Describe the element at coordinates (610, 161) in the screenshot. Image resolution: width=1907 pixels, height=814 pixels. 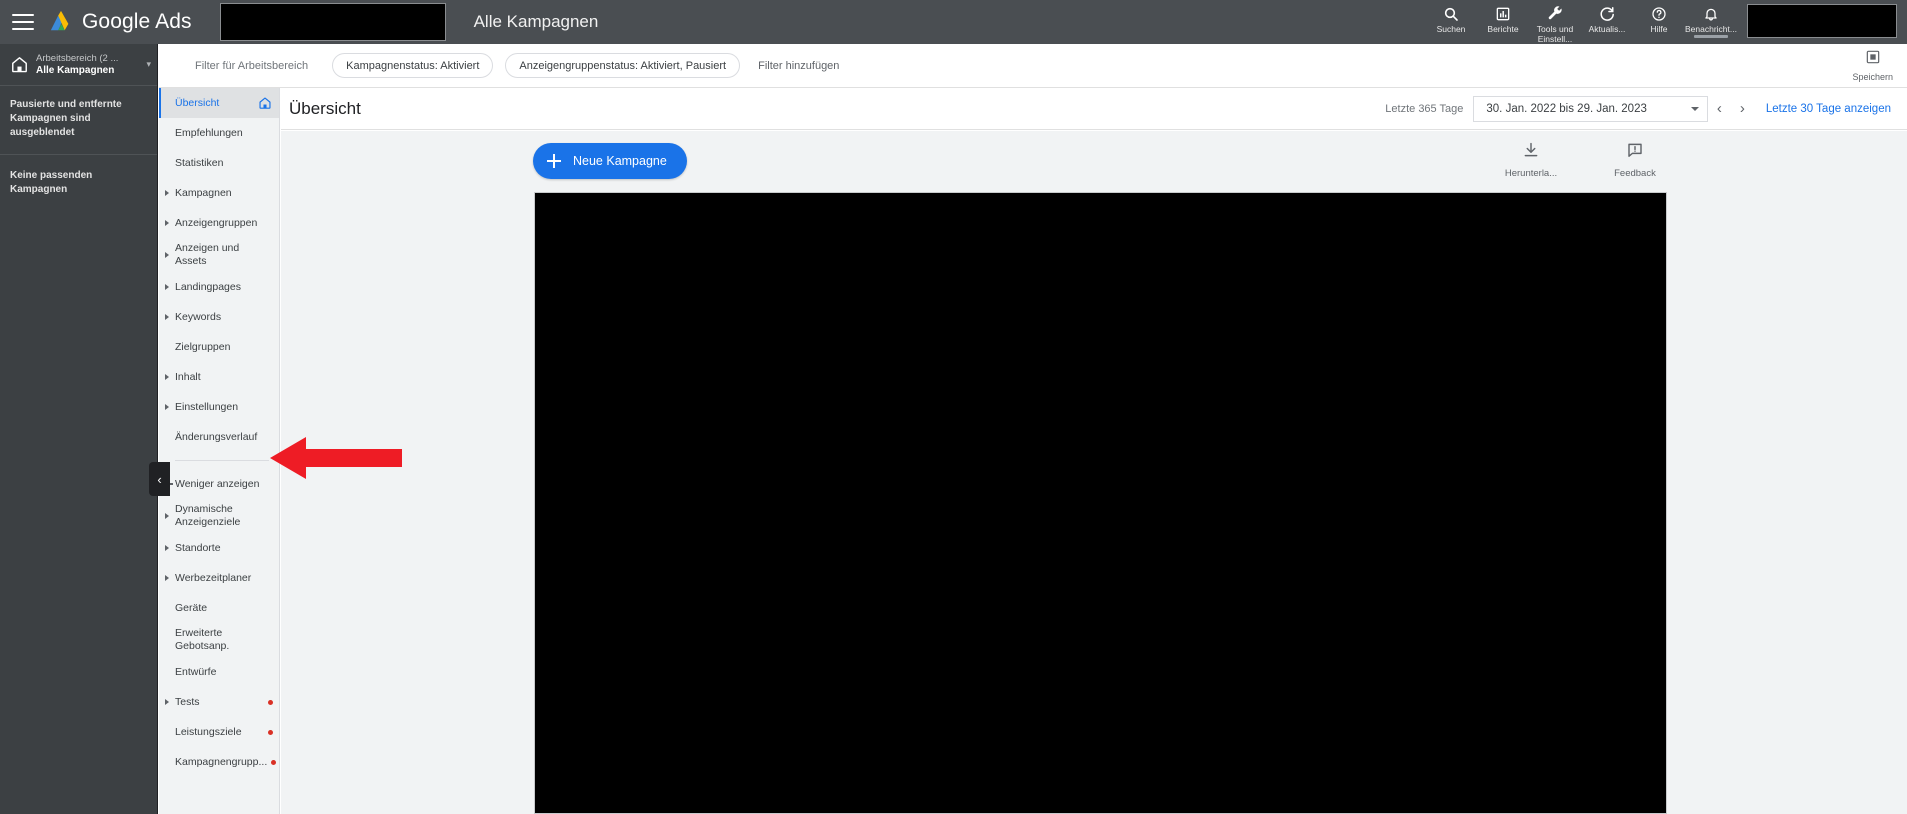
I see `new-campaign-button: Neue Kampagne` at that location.